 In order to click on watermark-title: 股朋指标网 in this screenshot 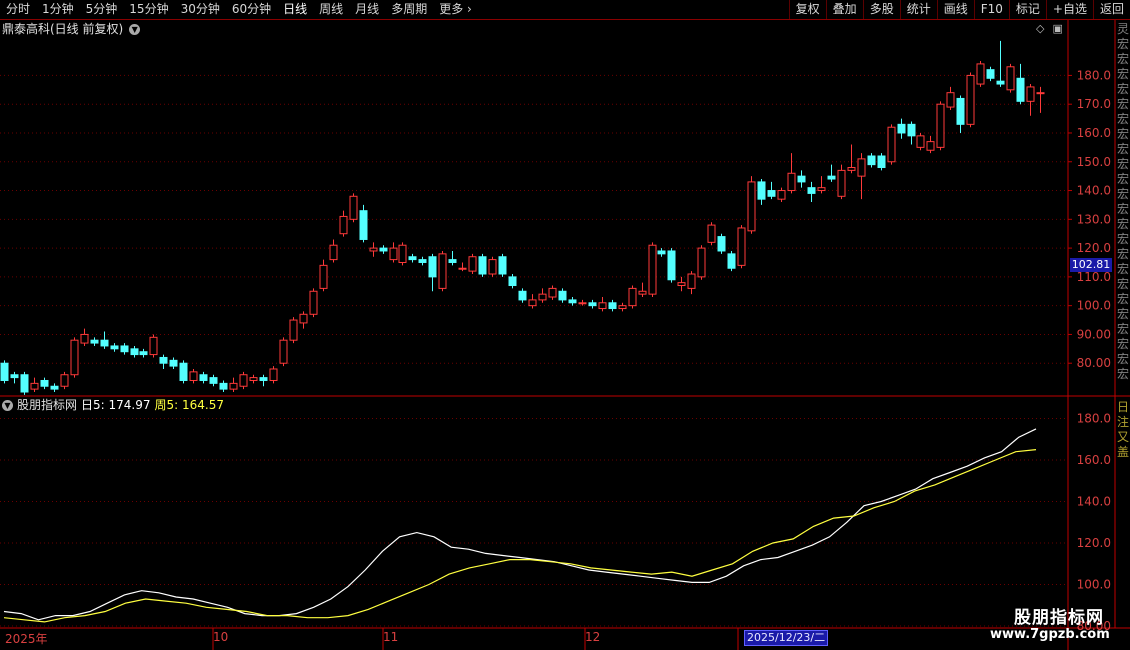, I will do `click(1059, 618)`.